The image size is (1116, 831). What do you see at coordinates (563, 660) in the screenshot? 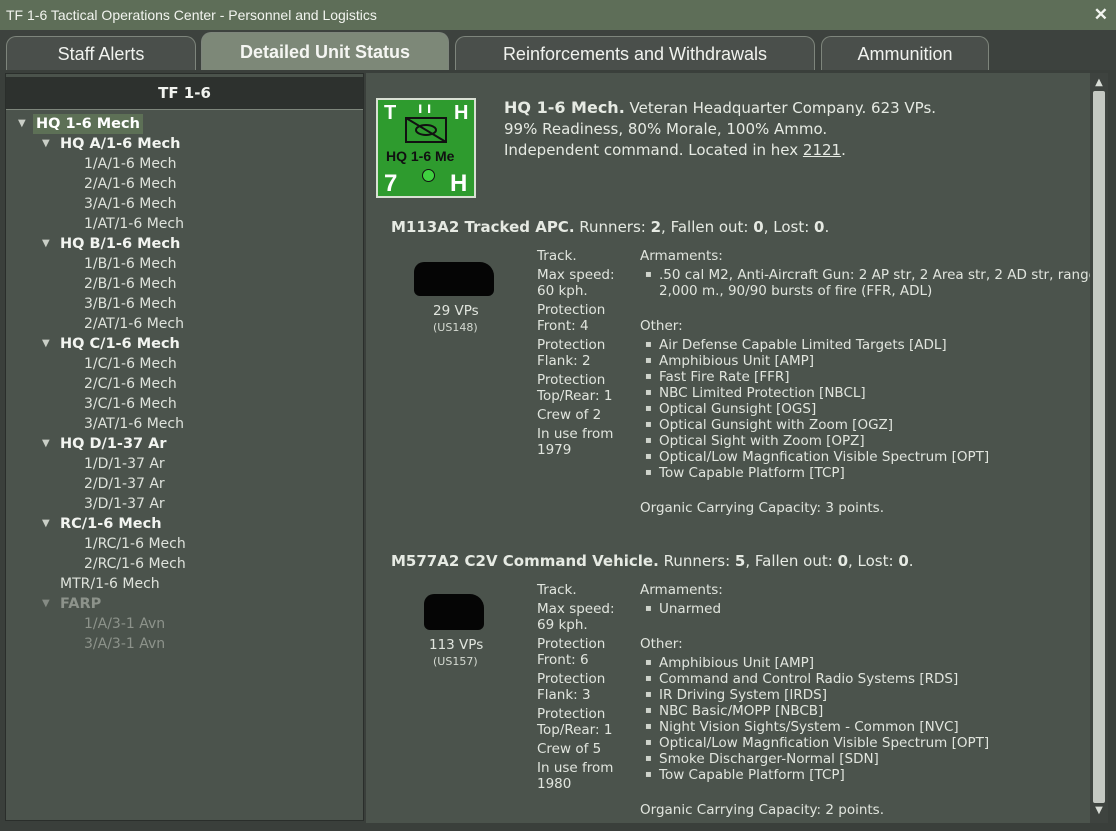
I see `vehicle-2-stat: Front: 6` at bounding box center [563, 660].